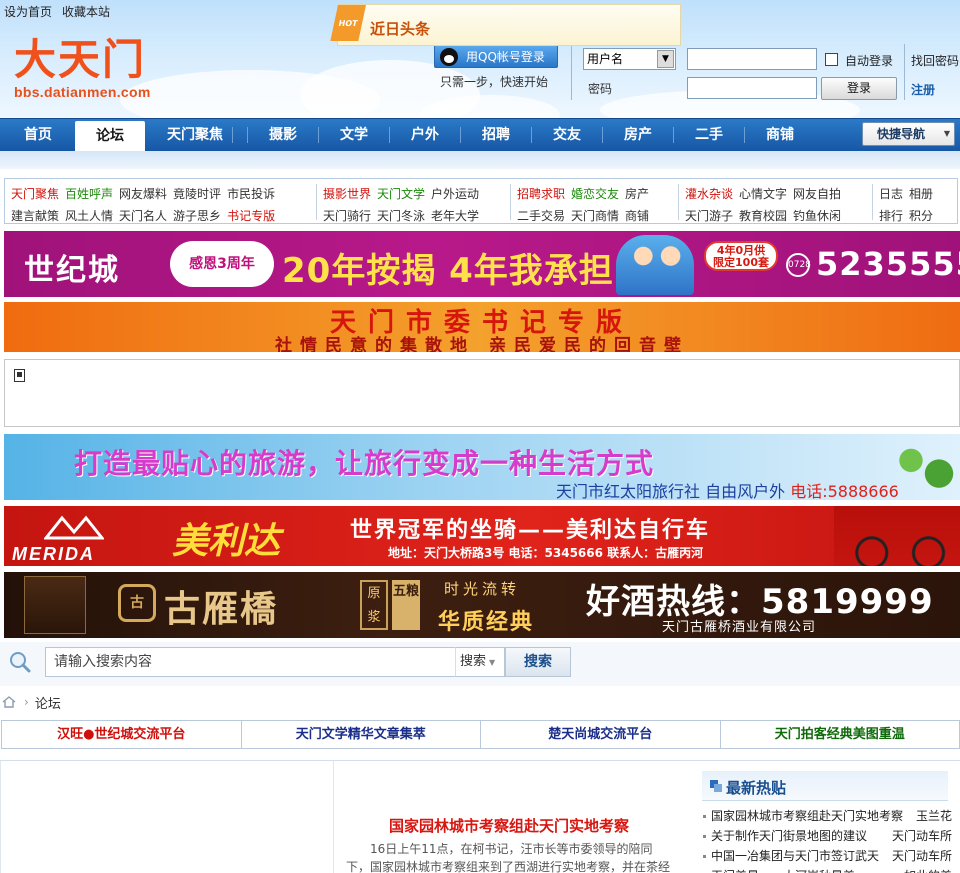 The height and width of the screenshot is (873, 960). Describe the element at coordinates (831, 59) in the screenshot. I see `auto-login-checkbox` at that location.